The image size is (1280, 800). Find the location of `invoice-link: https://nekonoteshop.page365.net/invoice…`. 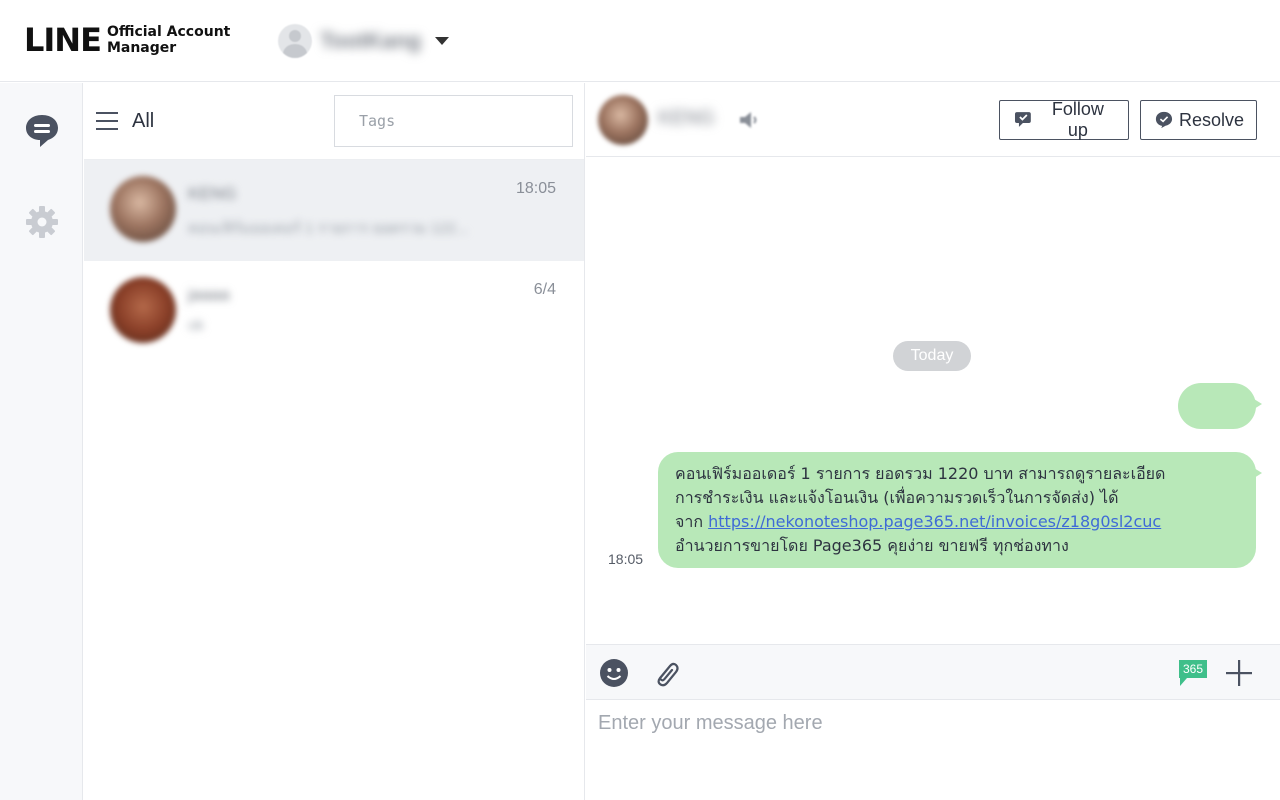

invoice-link: https://nekonoteshop.page365.net/invoice… is located at coordinates (934, 521).